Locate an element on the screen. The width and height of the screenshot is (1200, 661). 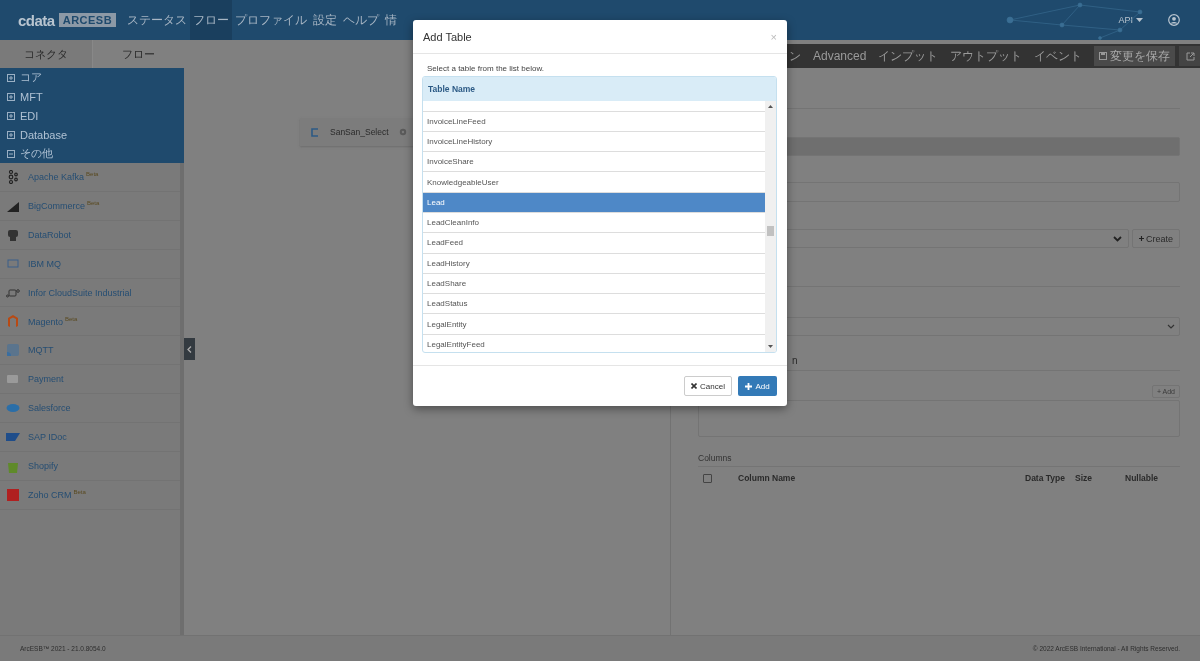
sidebar-tab: フロー is located at coordinates (138, 54).